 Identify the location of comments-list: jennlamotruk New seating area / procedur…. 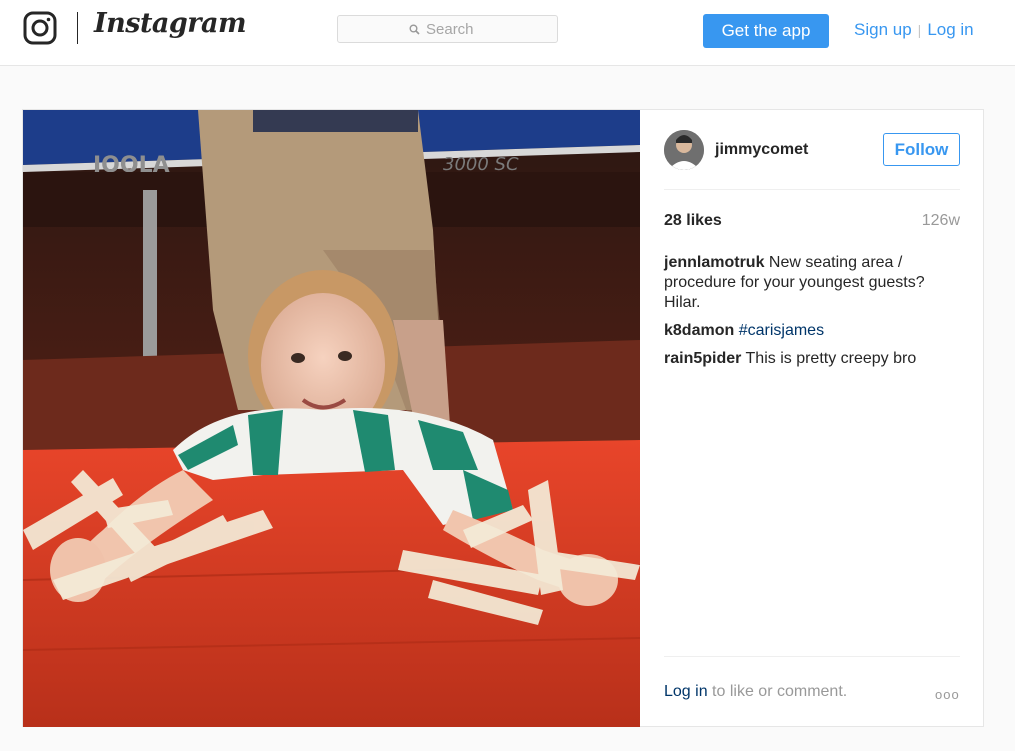
(812, 315).